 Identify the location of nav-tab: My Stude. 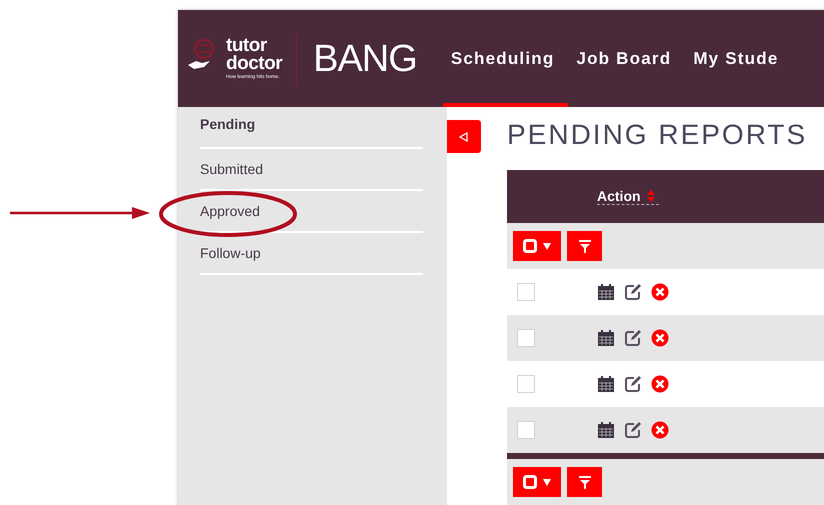
(738, 58).